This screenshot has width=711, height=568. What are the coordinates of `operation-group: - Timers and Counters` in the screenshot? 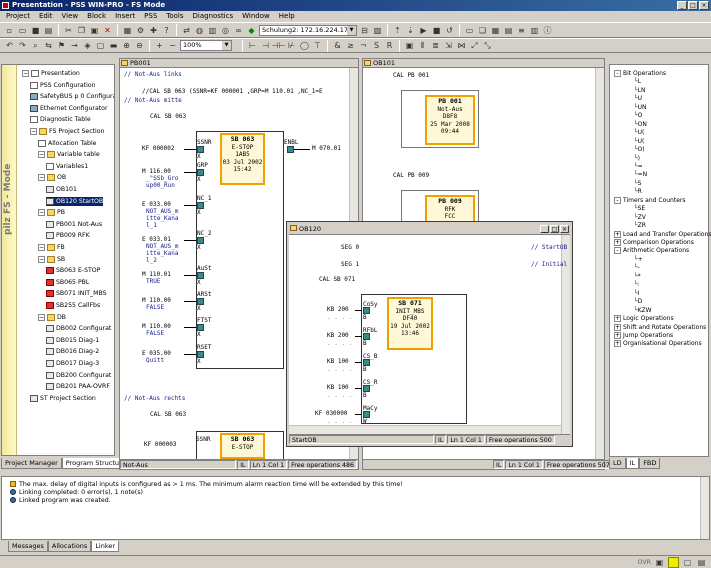 It's located at (649, 200).